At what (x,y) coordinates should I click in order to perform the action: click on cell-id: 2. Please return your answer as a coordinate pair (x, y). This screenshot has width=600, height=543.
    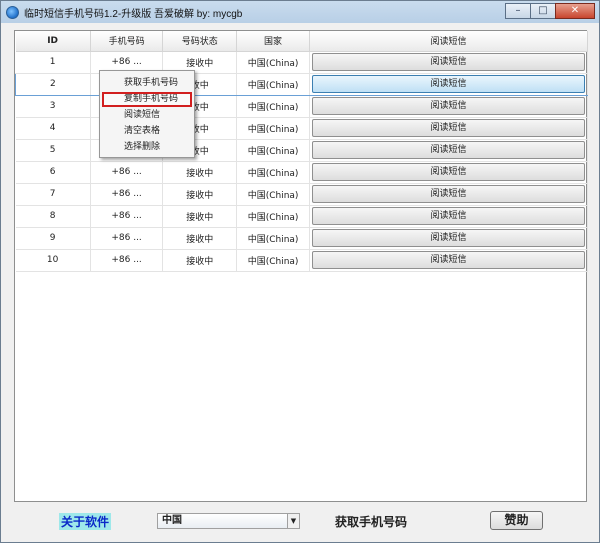
    Looking at the image, I should click on (53, 84).